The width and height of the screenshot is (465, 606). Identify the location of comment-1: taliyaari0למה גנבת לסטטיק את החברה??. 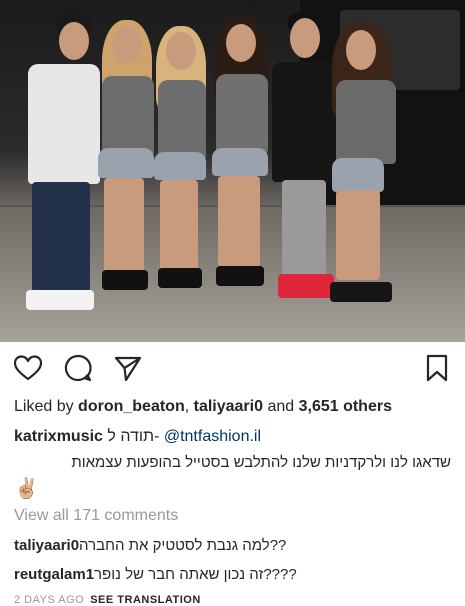
(234, 545).